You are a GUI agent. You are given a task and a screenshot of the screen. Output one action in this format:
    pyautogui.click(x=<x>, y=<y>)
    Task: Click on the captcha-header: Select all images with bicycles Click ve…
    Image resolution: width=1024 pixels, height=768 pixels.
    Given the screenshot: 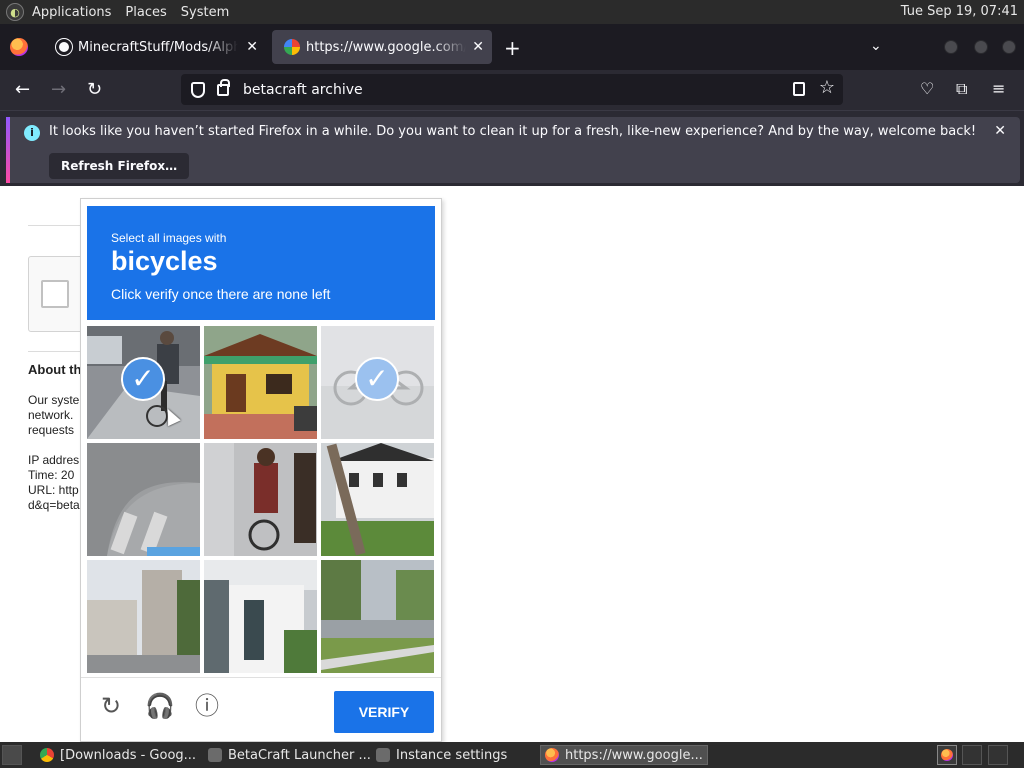 What is the action you would take?
    pyautogui.click(x=261, y=263)
    